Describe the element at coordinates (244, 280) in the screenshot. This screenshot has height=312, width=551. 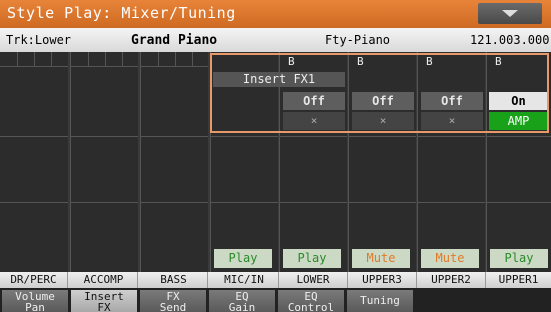
I see `channel-name: MIC/IN` at that location.